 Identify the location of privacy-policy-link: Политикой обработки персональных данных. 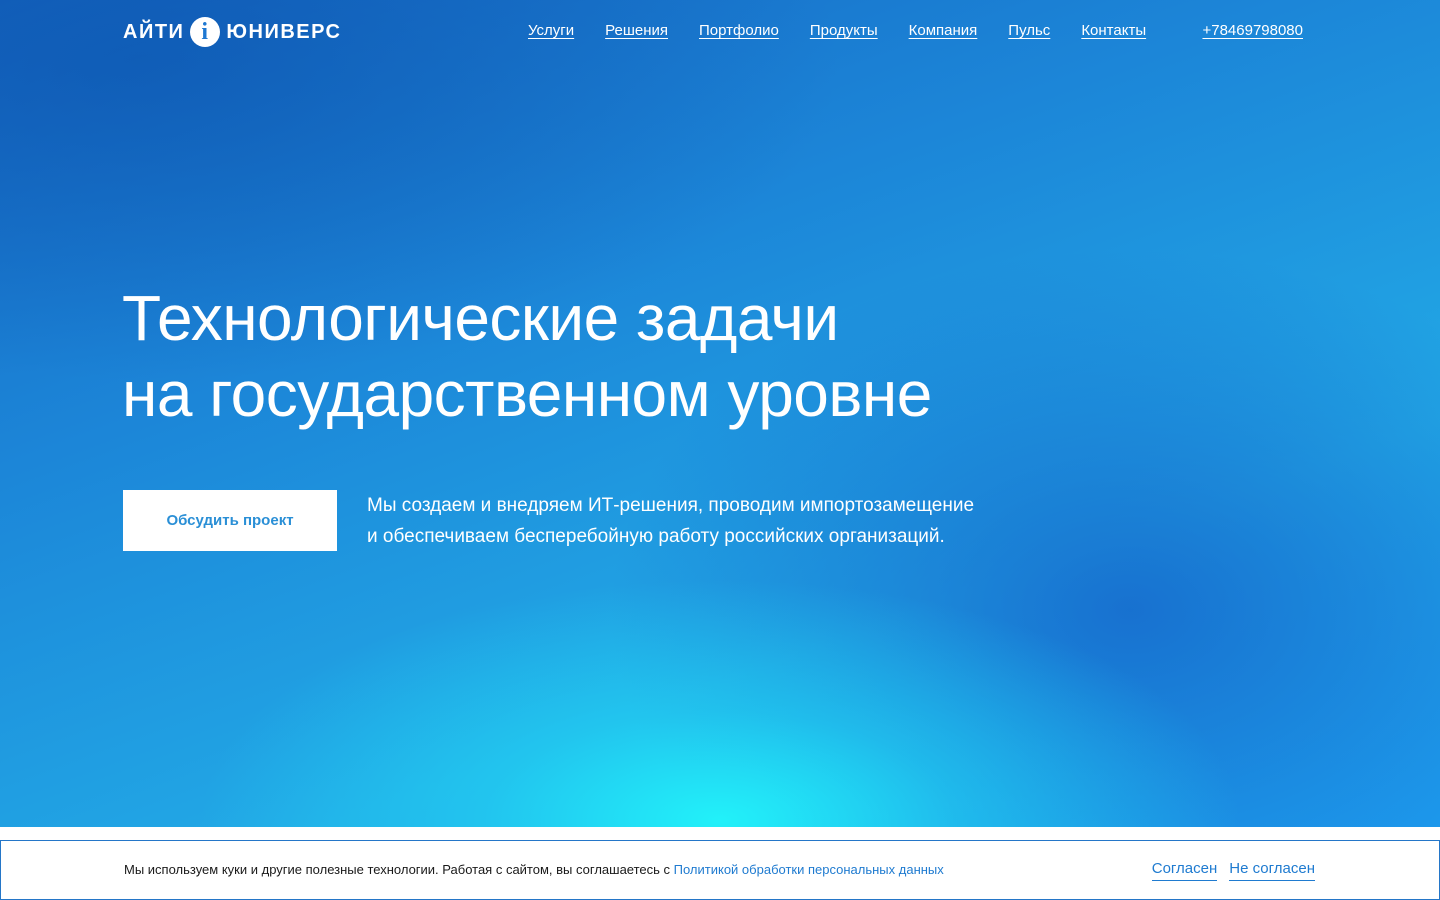
(809, 869).